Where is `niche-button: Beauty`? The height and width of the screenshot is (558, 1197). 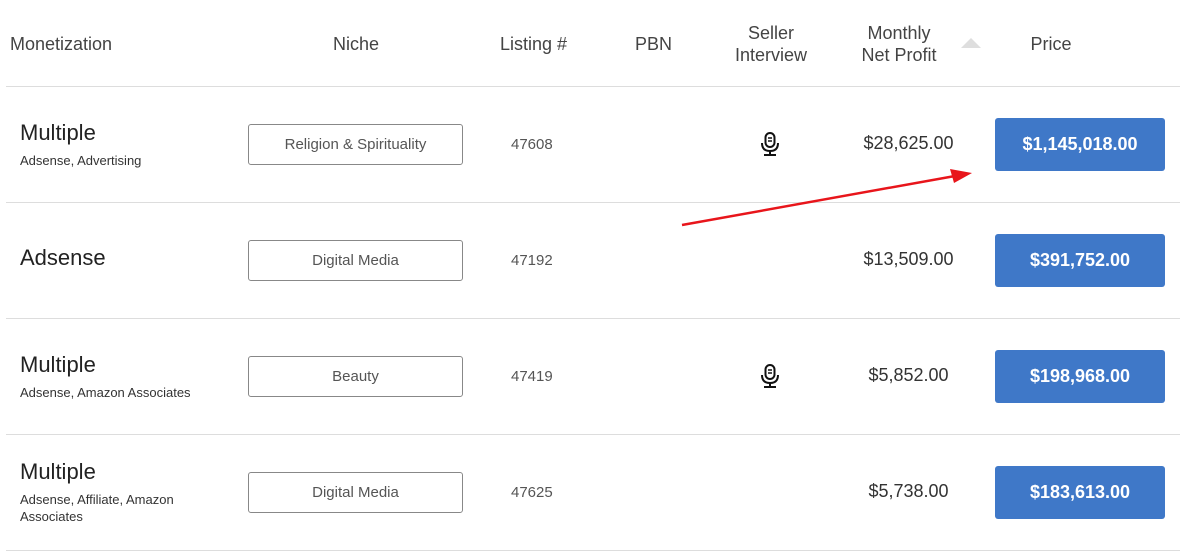 niche-button: Beauty is located at coordinates (355, 376).